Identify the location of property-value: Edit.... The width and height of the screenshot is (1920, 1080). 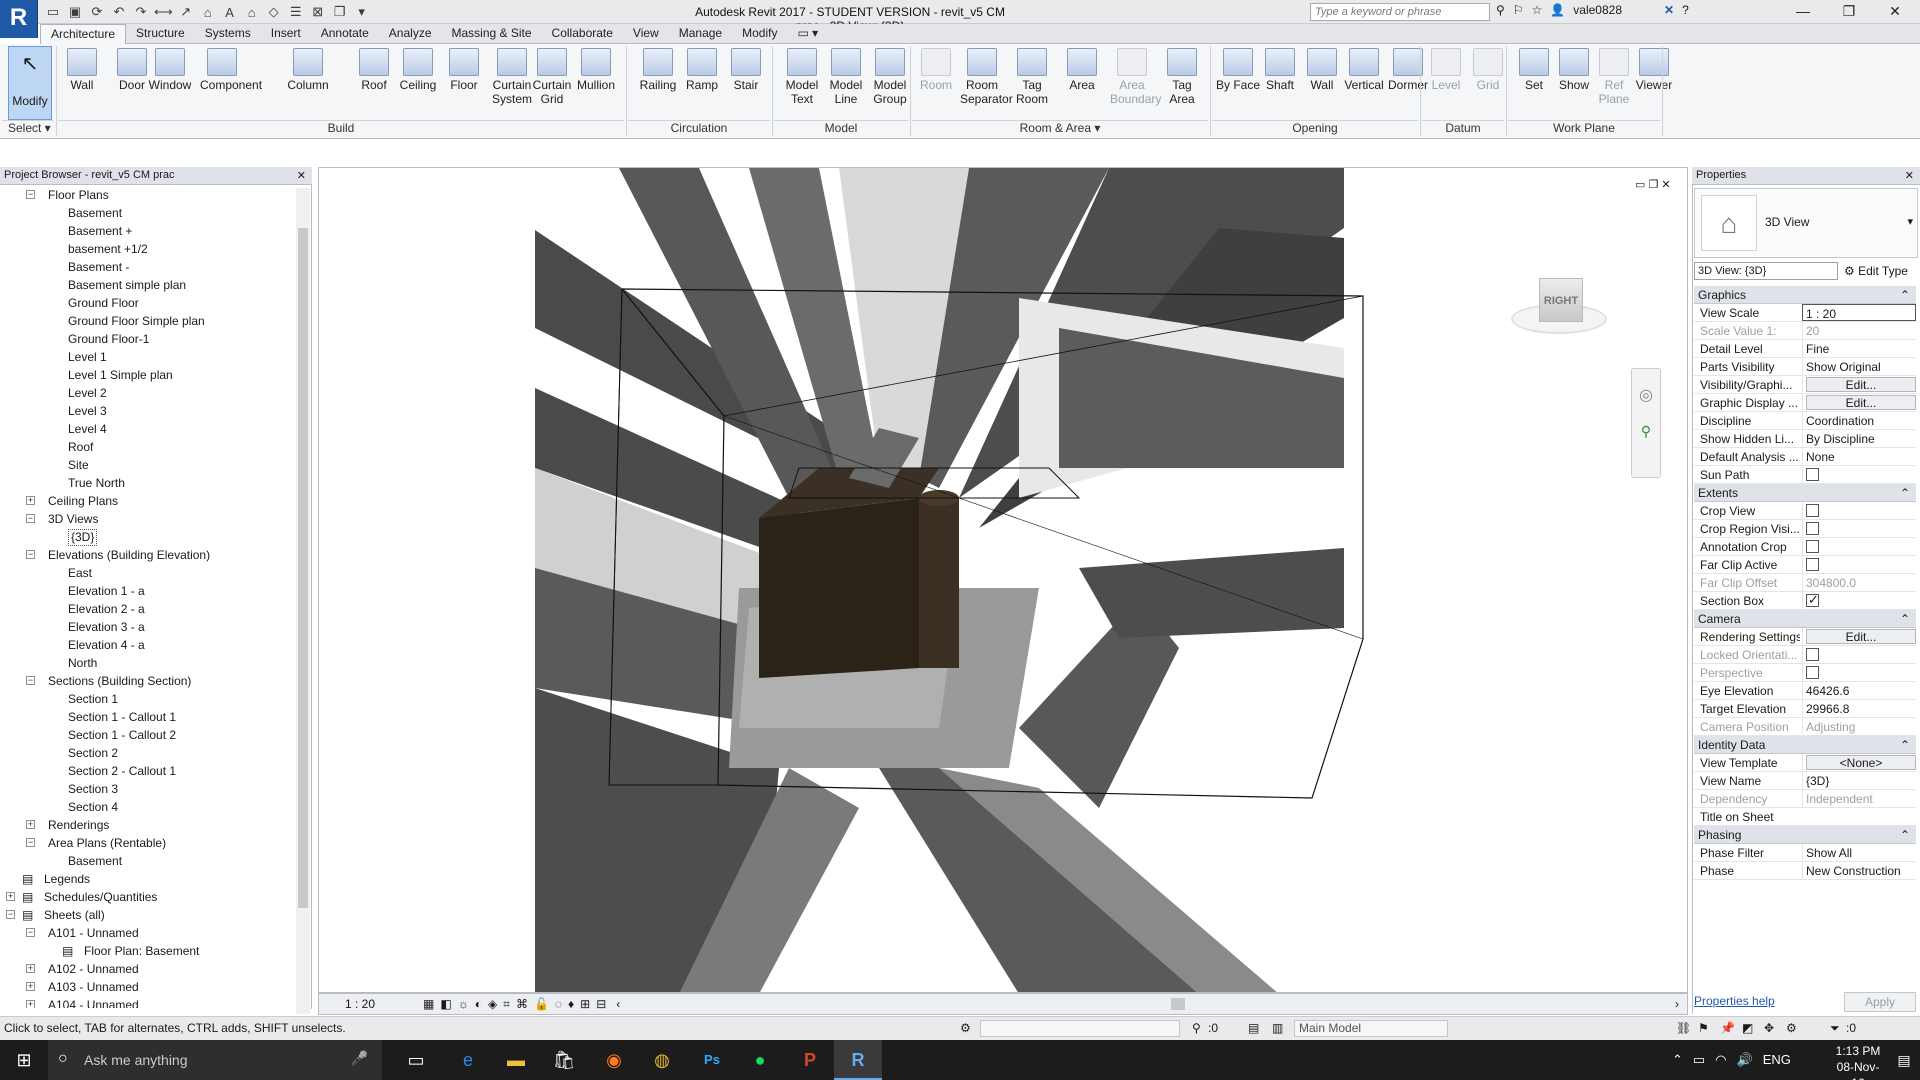
(1859, 402).